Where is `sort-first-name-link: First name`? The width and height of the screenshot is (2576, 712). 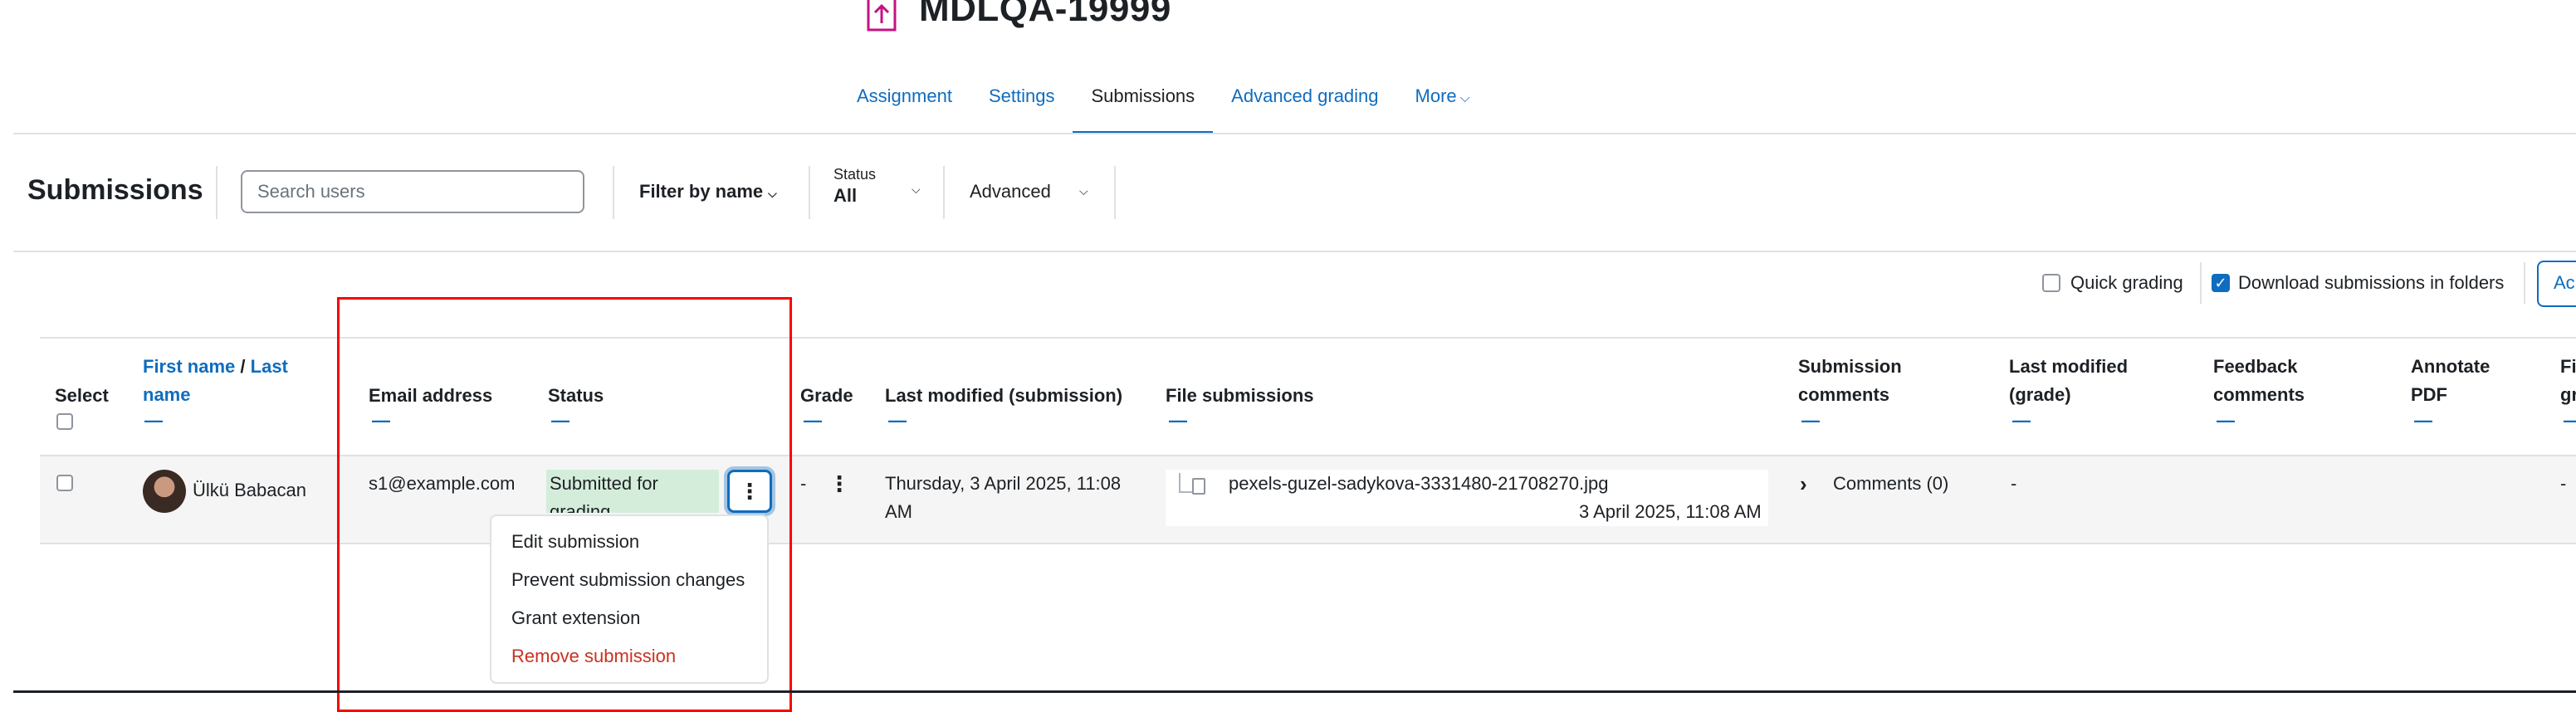
sort-first-name-link: First name is located at coordinates (189, 366).